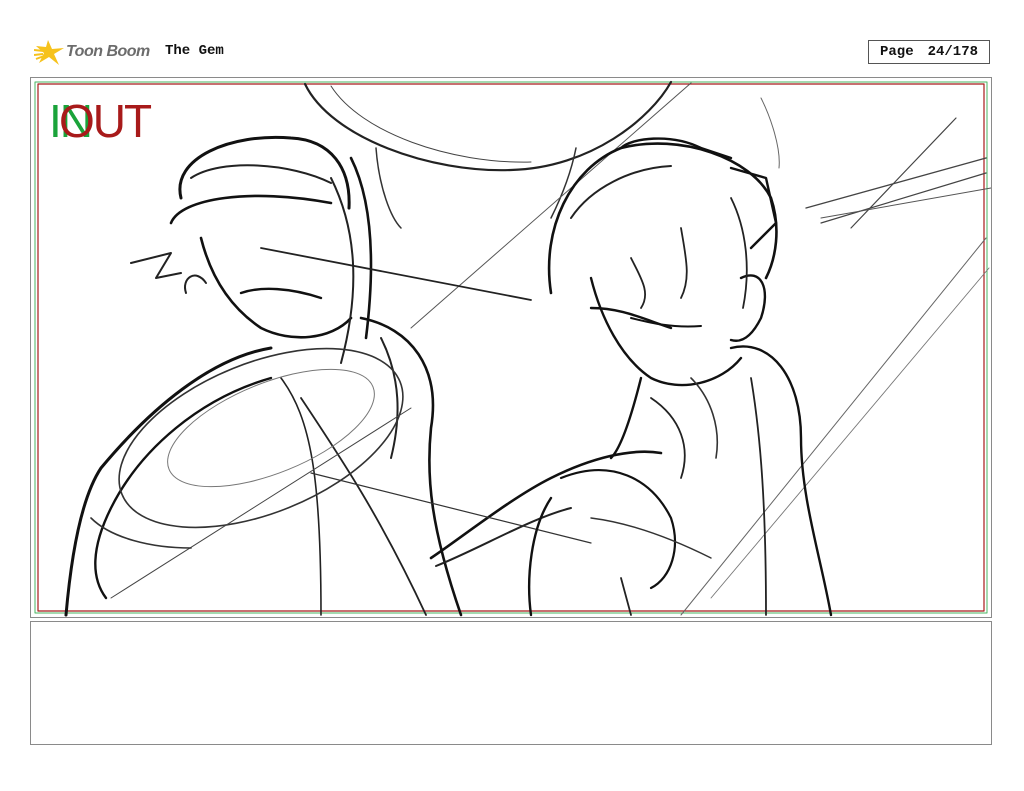 The height and width of the screenshot is (791, 1024). What do you see at coordinates (108, 51) in the screenshot?
I see `logo-text: Toon Boom` at bounding box center [108, 51].